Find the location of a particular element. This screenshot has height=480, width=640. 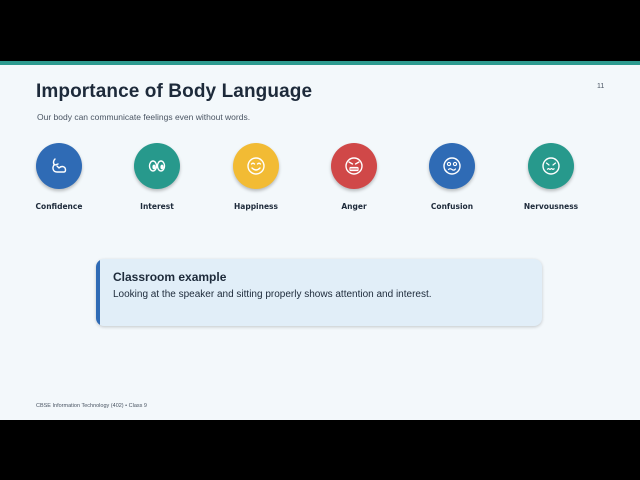

emotion-label: Interest is located at coordinates (157, 206).